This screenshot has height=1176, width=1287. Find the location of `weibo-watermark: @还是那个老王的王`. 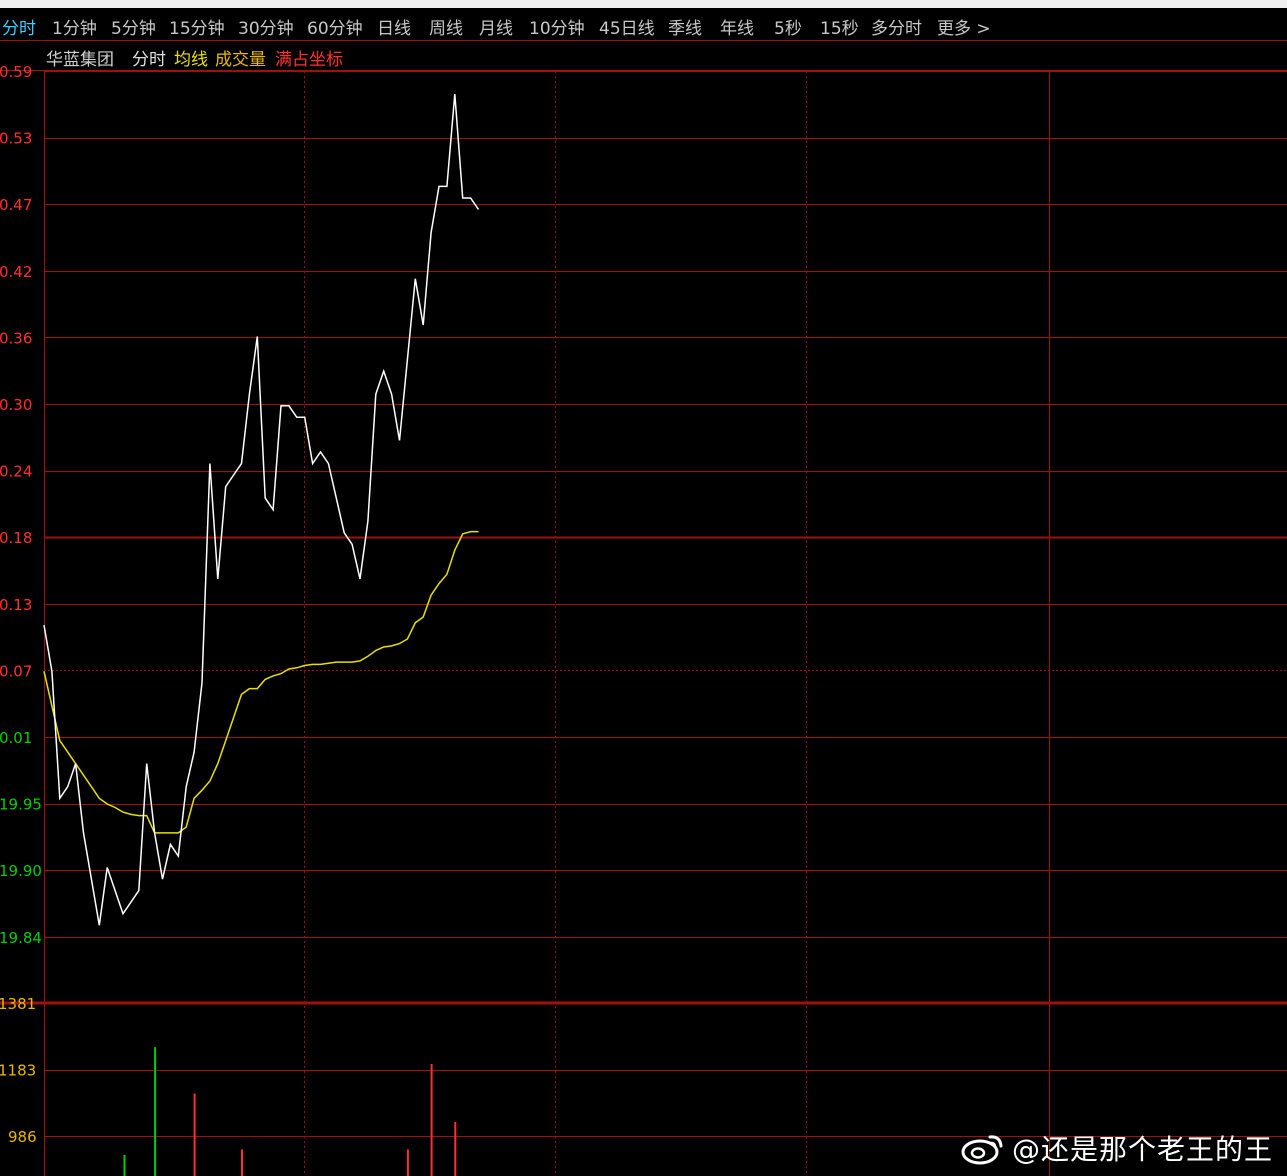

weibo-watermark: @还是那个老王的王 is located at coordinates (1116, 1148).